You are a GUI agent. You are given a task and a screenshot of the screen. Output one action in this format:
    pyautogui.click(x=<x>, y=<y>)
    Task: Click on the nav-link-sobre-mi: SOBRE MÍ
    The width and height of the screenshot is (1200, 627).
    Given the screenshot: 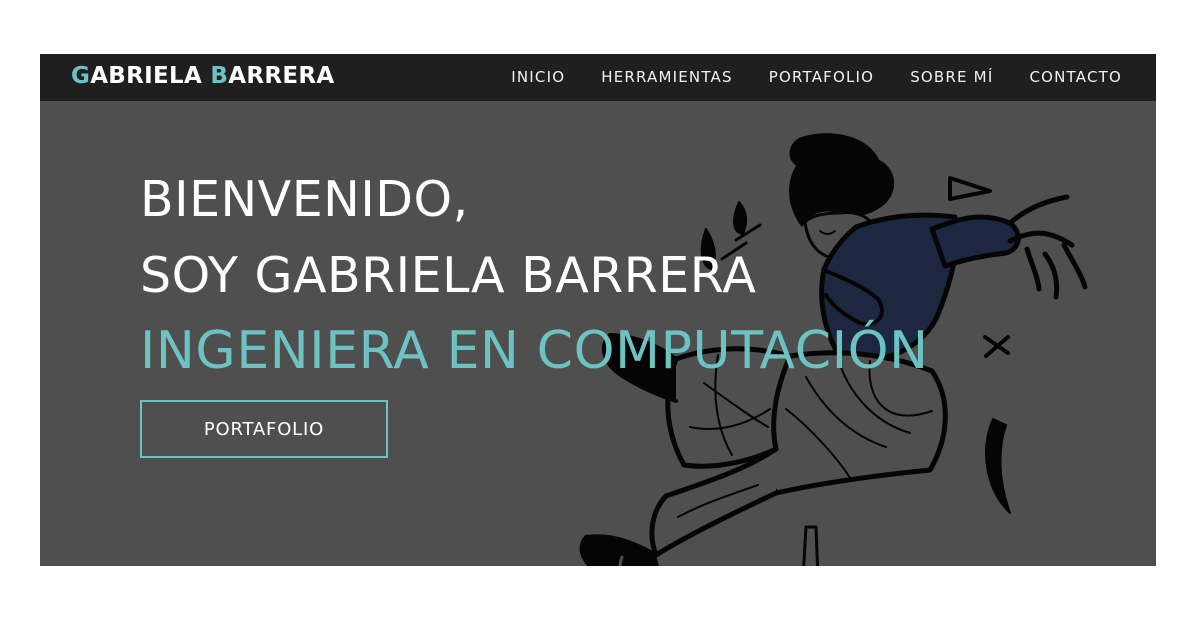 What is the action you would take?
    pyautogui.click(x=951, y=77)
    